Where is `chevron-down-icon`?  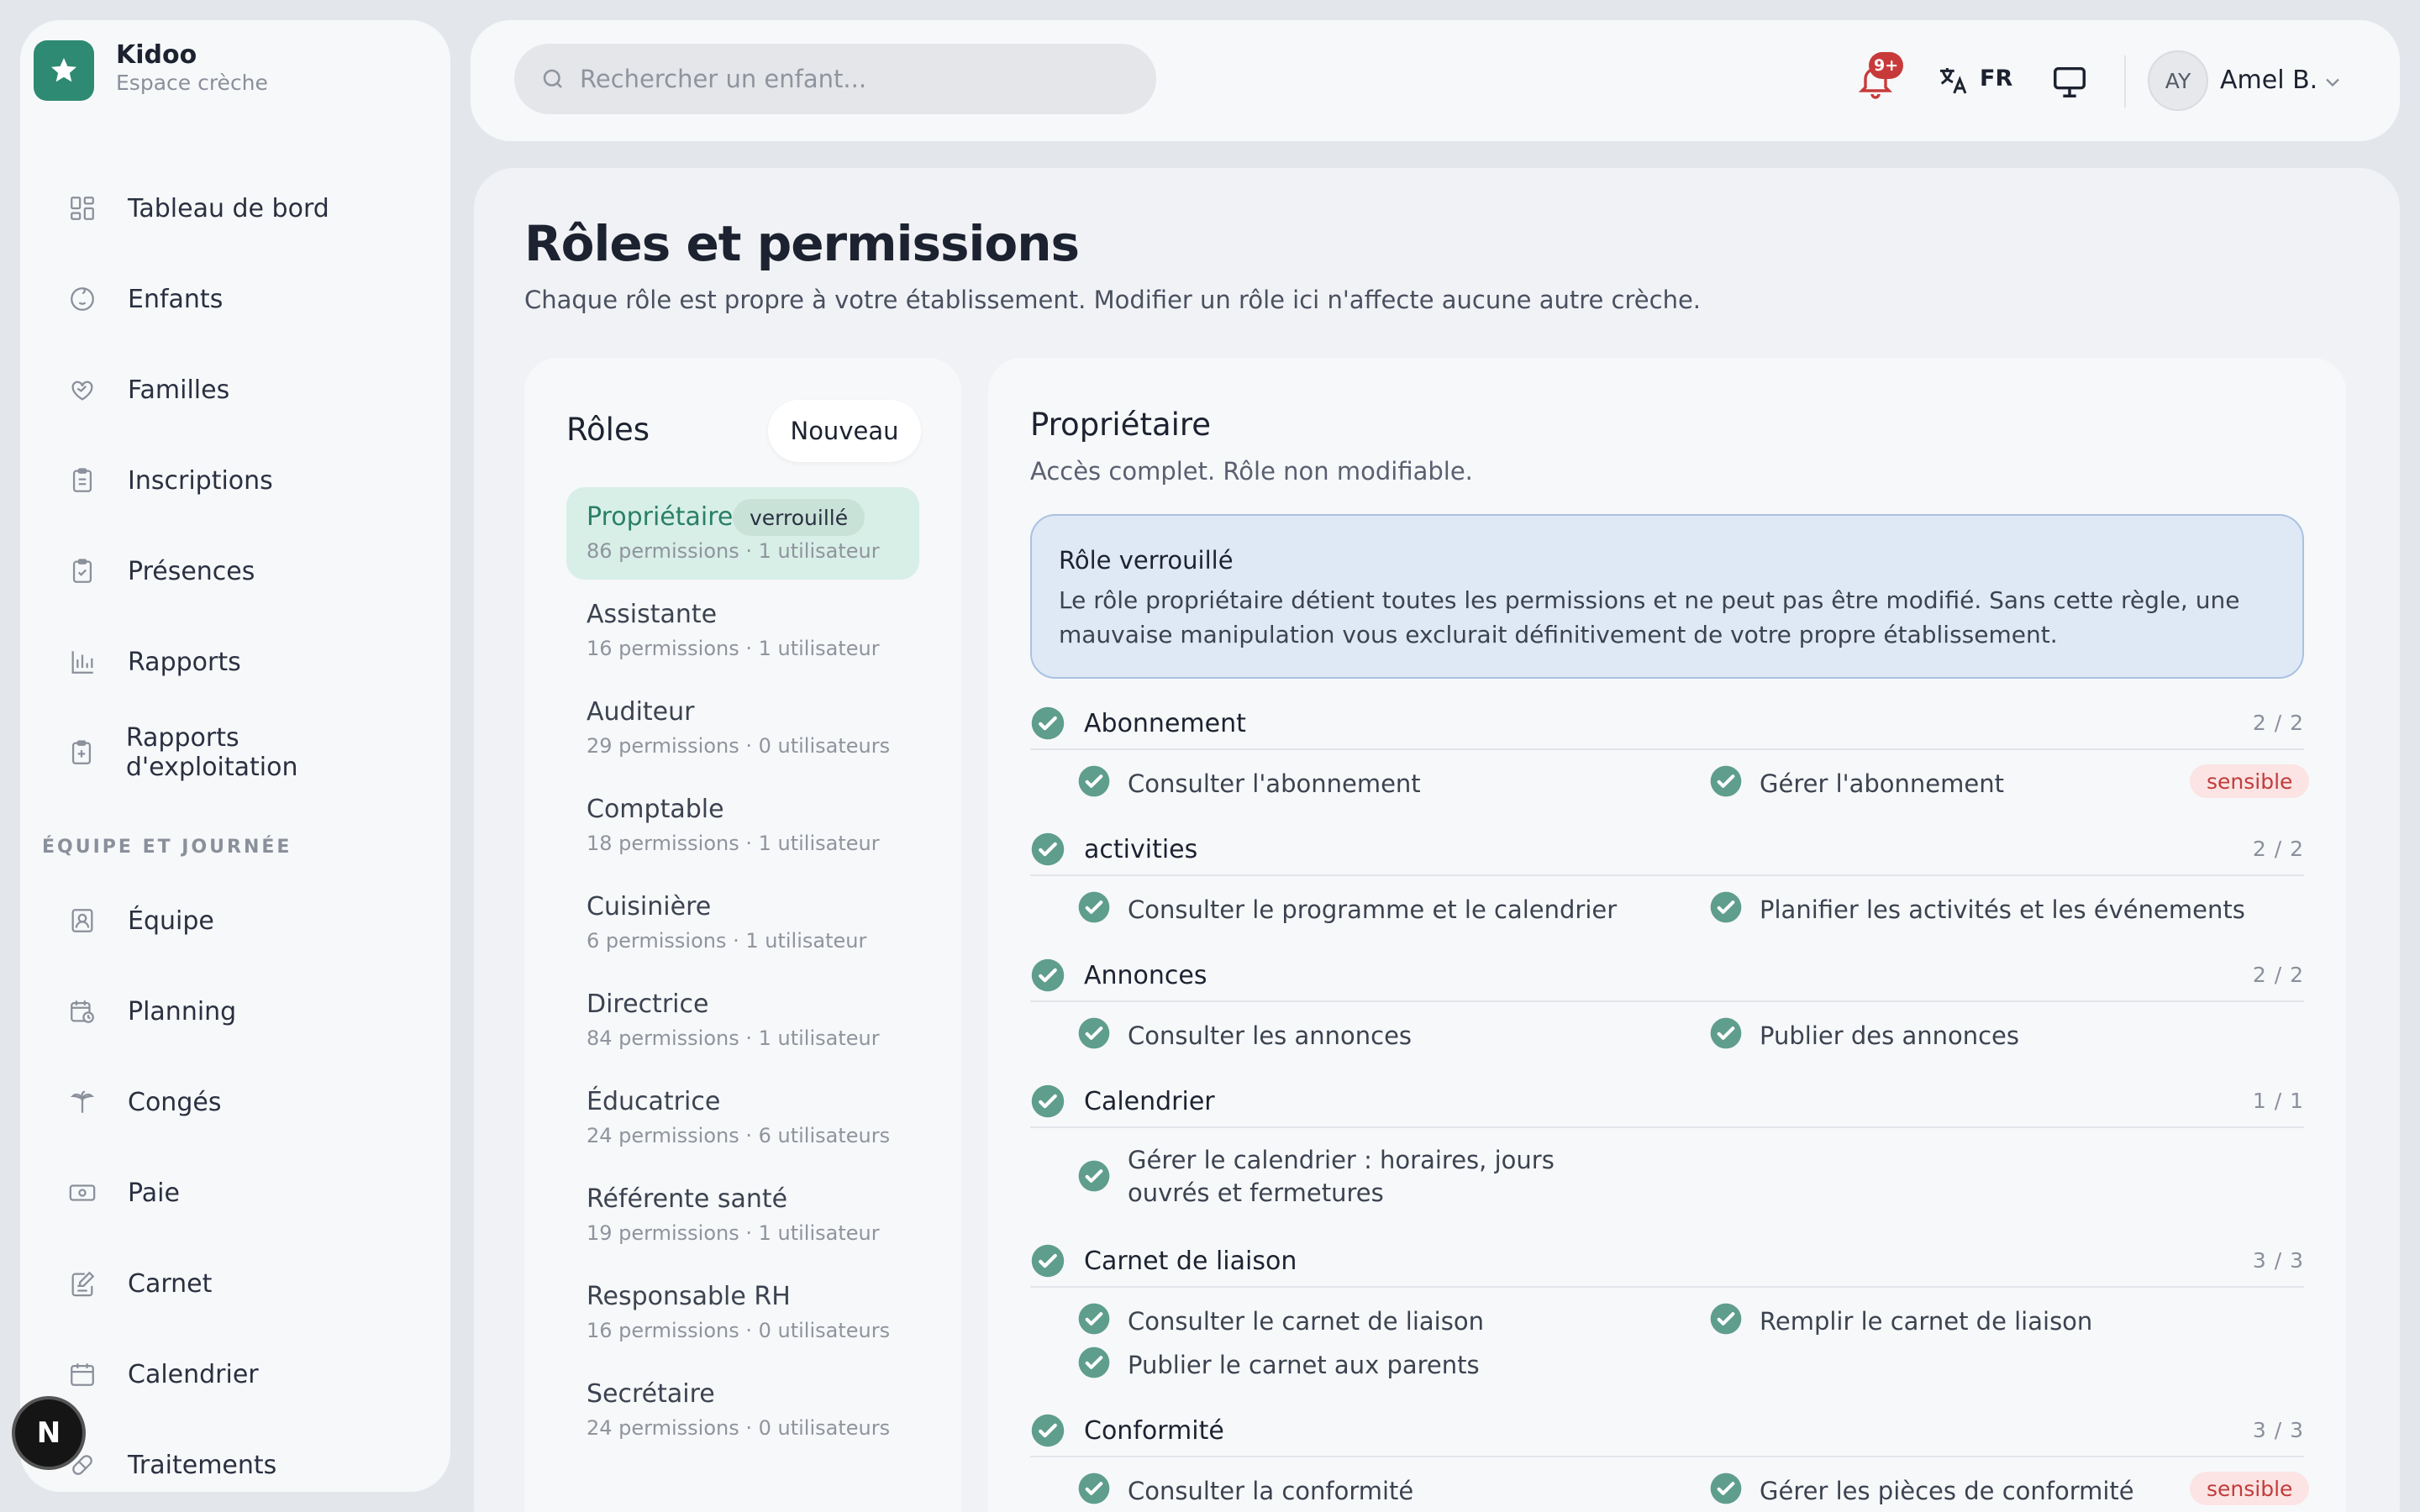
chevron-down-icon is located at coordinates (2332, 82).